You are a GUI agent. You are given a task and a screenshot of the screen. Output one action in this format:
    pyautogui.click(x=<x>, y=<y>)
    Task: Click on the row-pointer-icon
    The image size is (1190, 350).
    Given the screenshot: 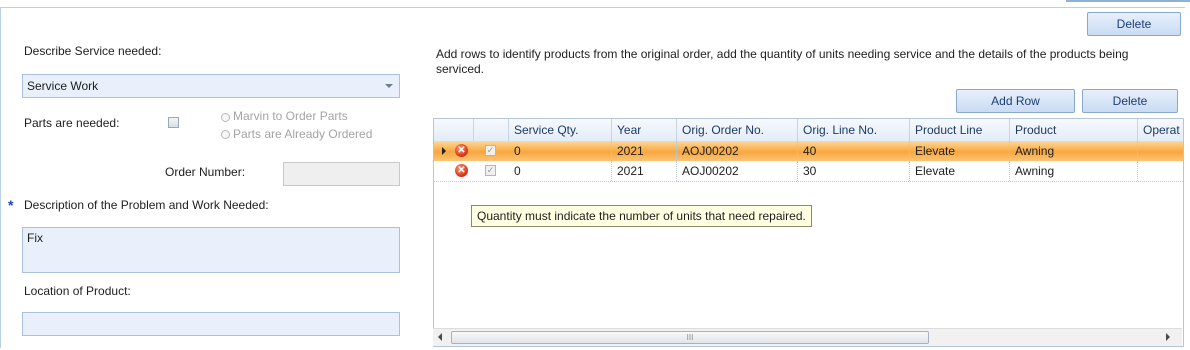 What is the action you would take?
    pyautogui.click(x=444, y=151)
    